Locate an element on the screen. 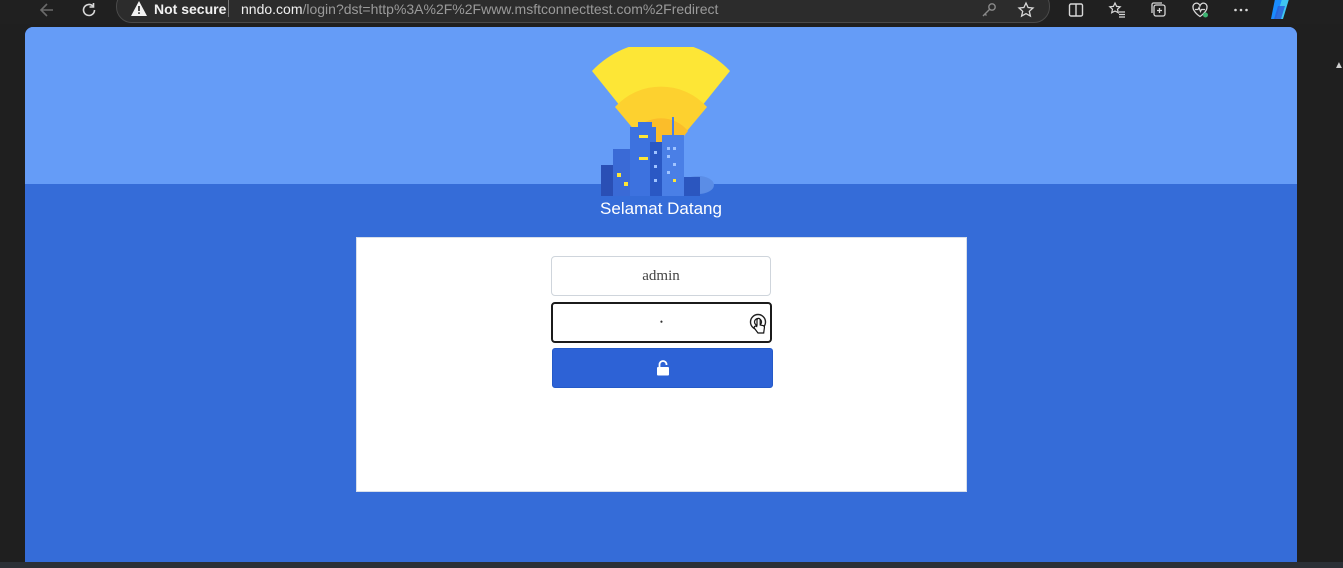  reload-button is located at coordinates (89, 10).